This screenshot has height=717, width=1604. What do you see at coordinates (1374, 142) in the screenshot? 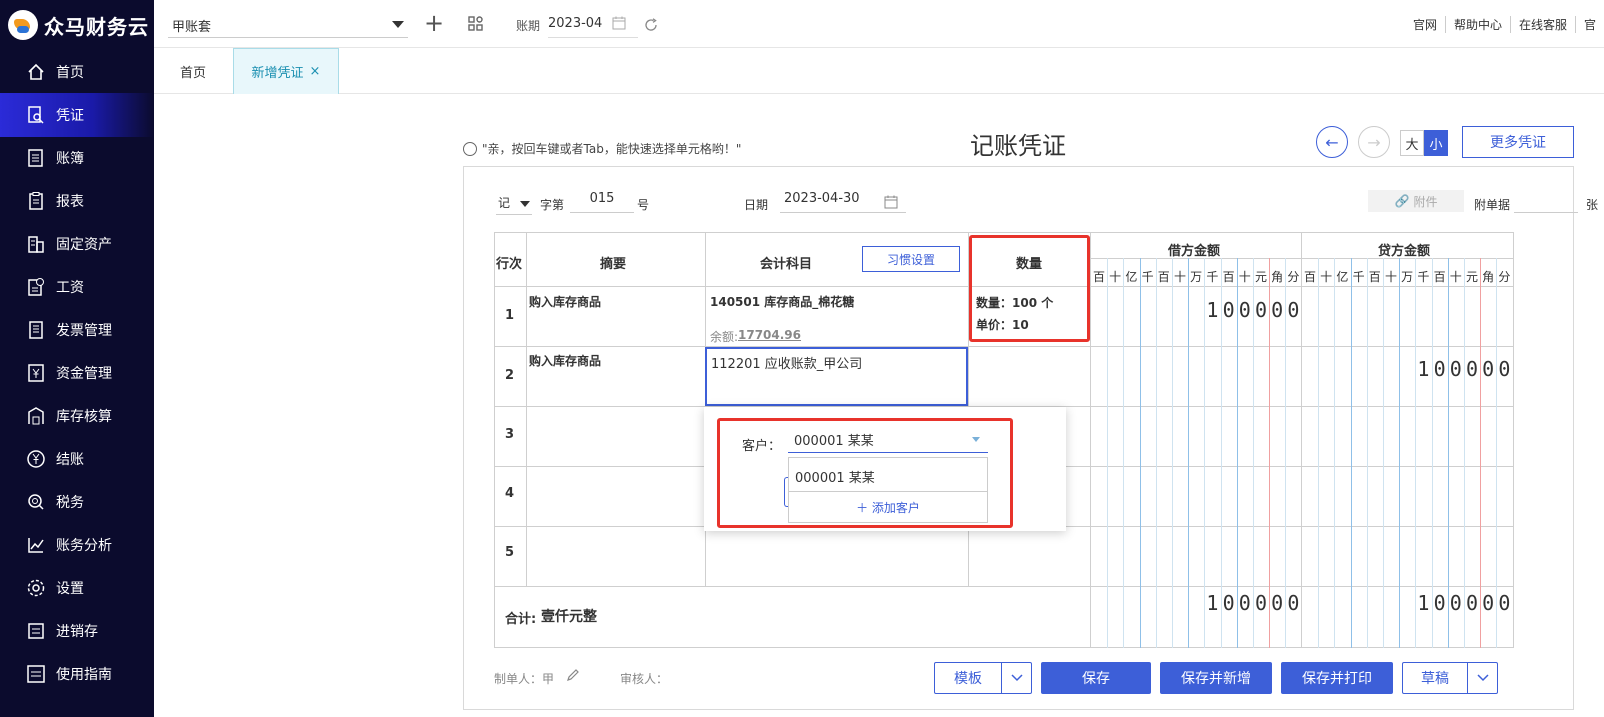
I see `arrow-right-icon: →` at bounding box center [1374, 142].